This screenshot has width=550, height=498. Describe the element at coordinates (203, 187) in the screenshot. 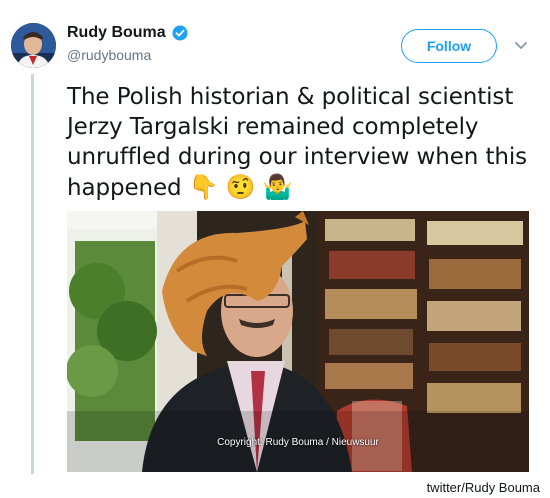

I see `pointing-down-emoji: 👇` at that location.